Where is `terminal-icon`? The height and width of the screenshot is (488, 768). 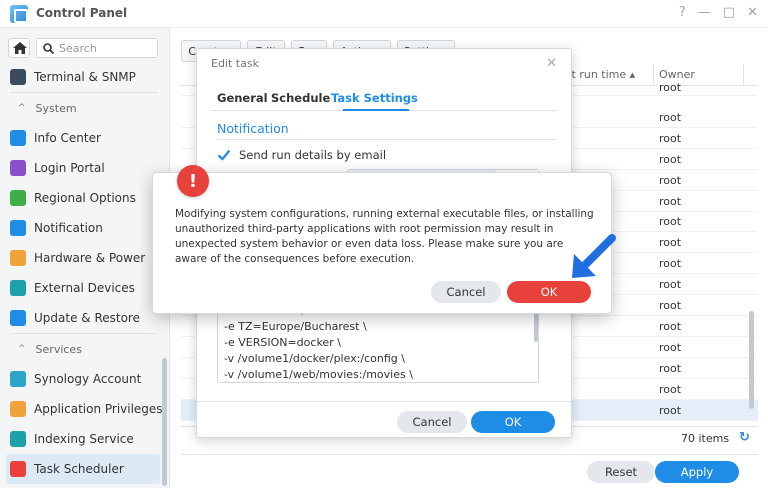 terminal-icon is located at coordinates (18, 77).